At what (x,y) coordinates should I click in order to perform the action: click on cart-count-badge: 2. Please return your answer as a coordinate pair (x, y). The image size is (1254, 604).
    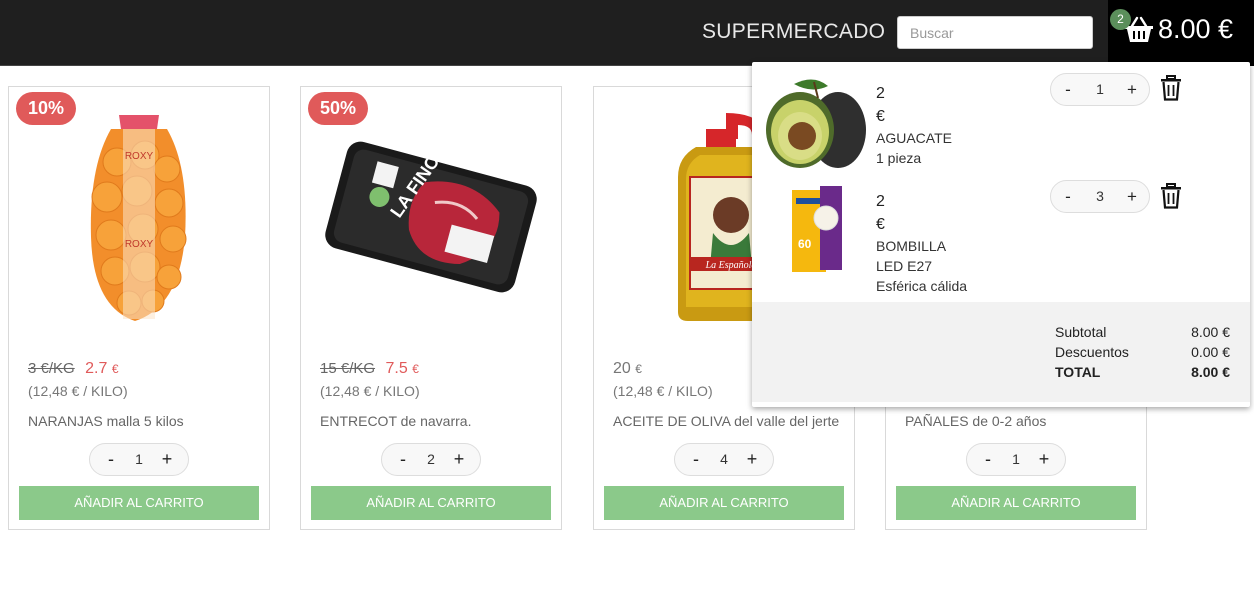
    Looking at the image, I should click on (1120, 19).